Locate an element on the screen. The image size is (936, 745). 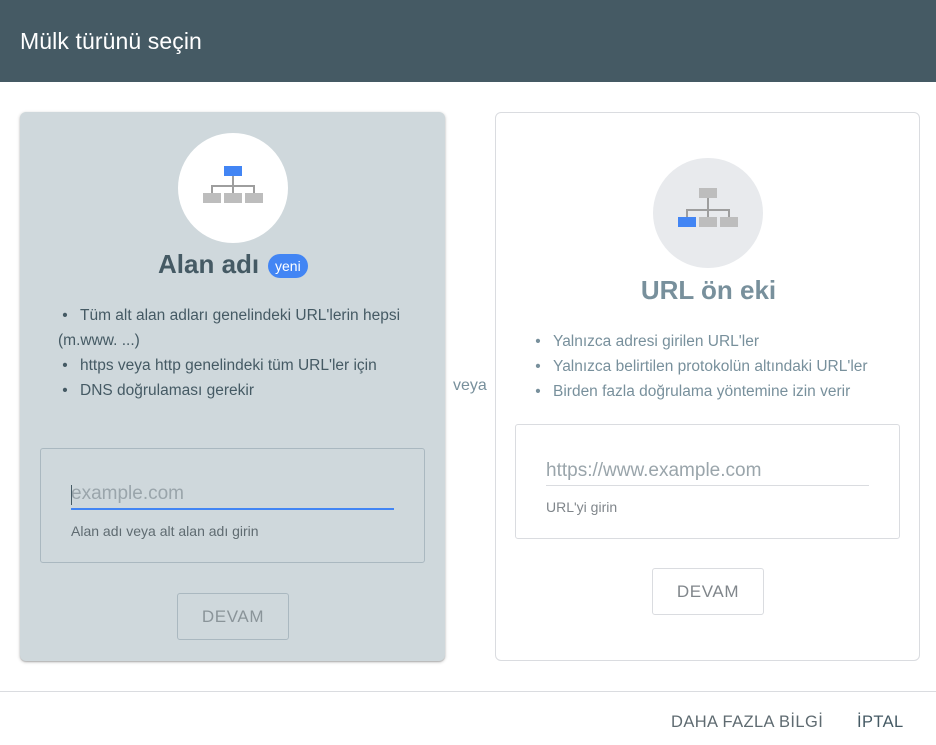
domain-icon-circle is located at coordinates (233, 188).